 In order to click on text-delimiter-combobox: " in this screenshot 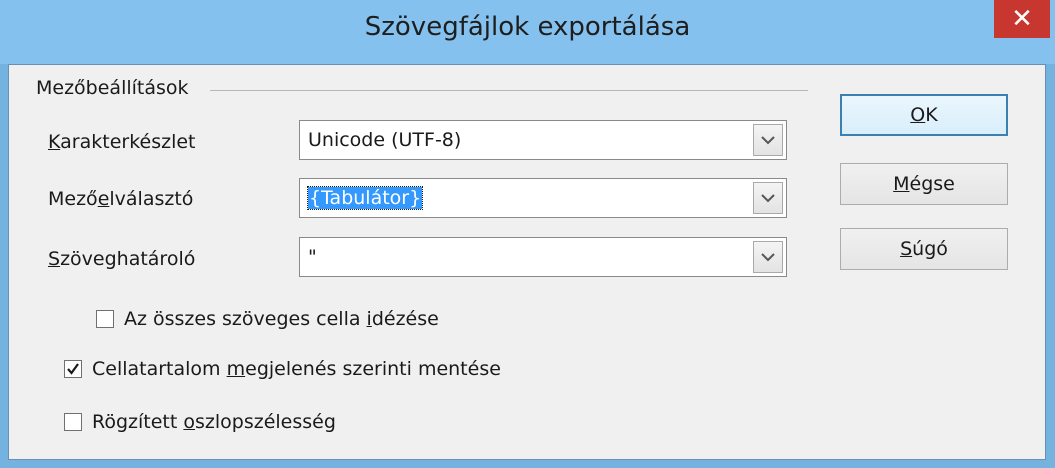, I will do `click(543, 257)`.